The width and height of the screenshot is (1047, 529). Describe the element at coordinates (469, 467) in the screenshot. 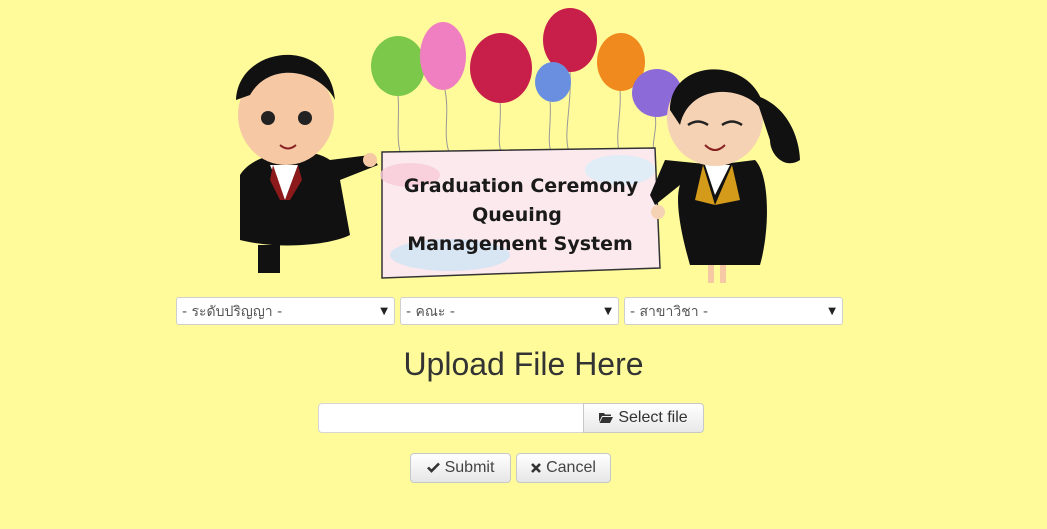

I see `submit-label: Submit` at that location.